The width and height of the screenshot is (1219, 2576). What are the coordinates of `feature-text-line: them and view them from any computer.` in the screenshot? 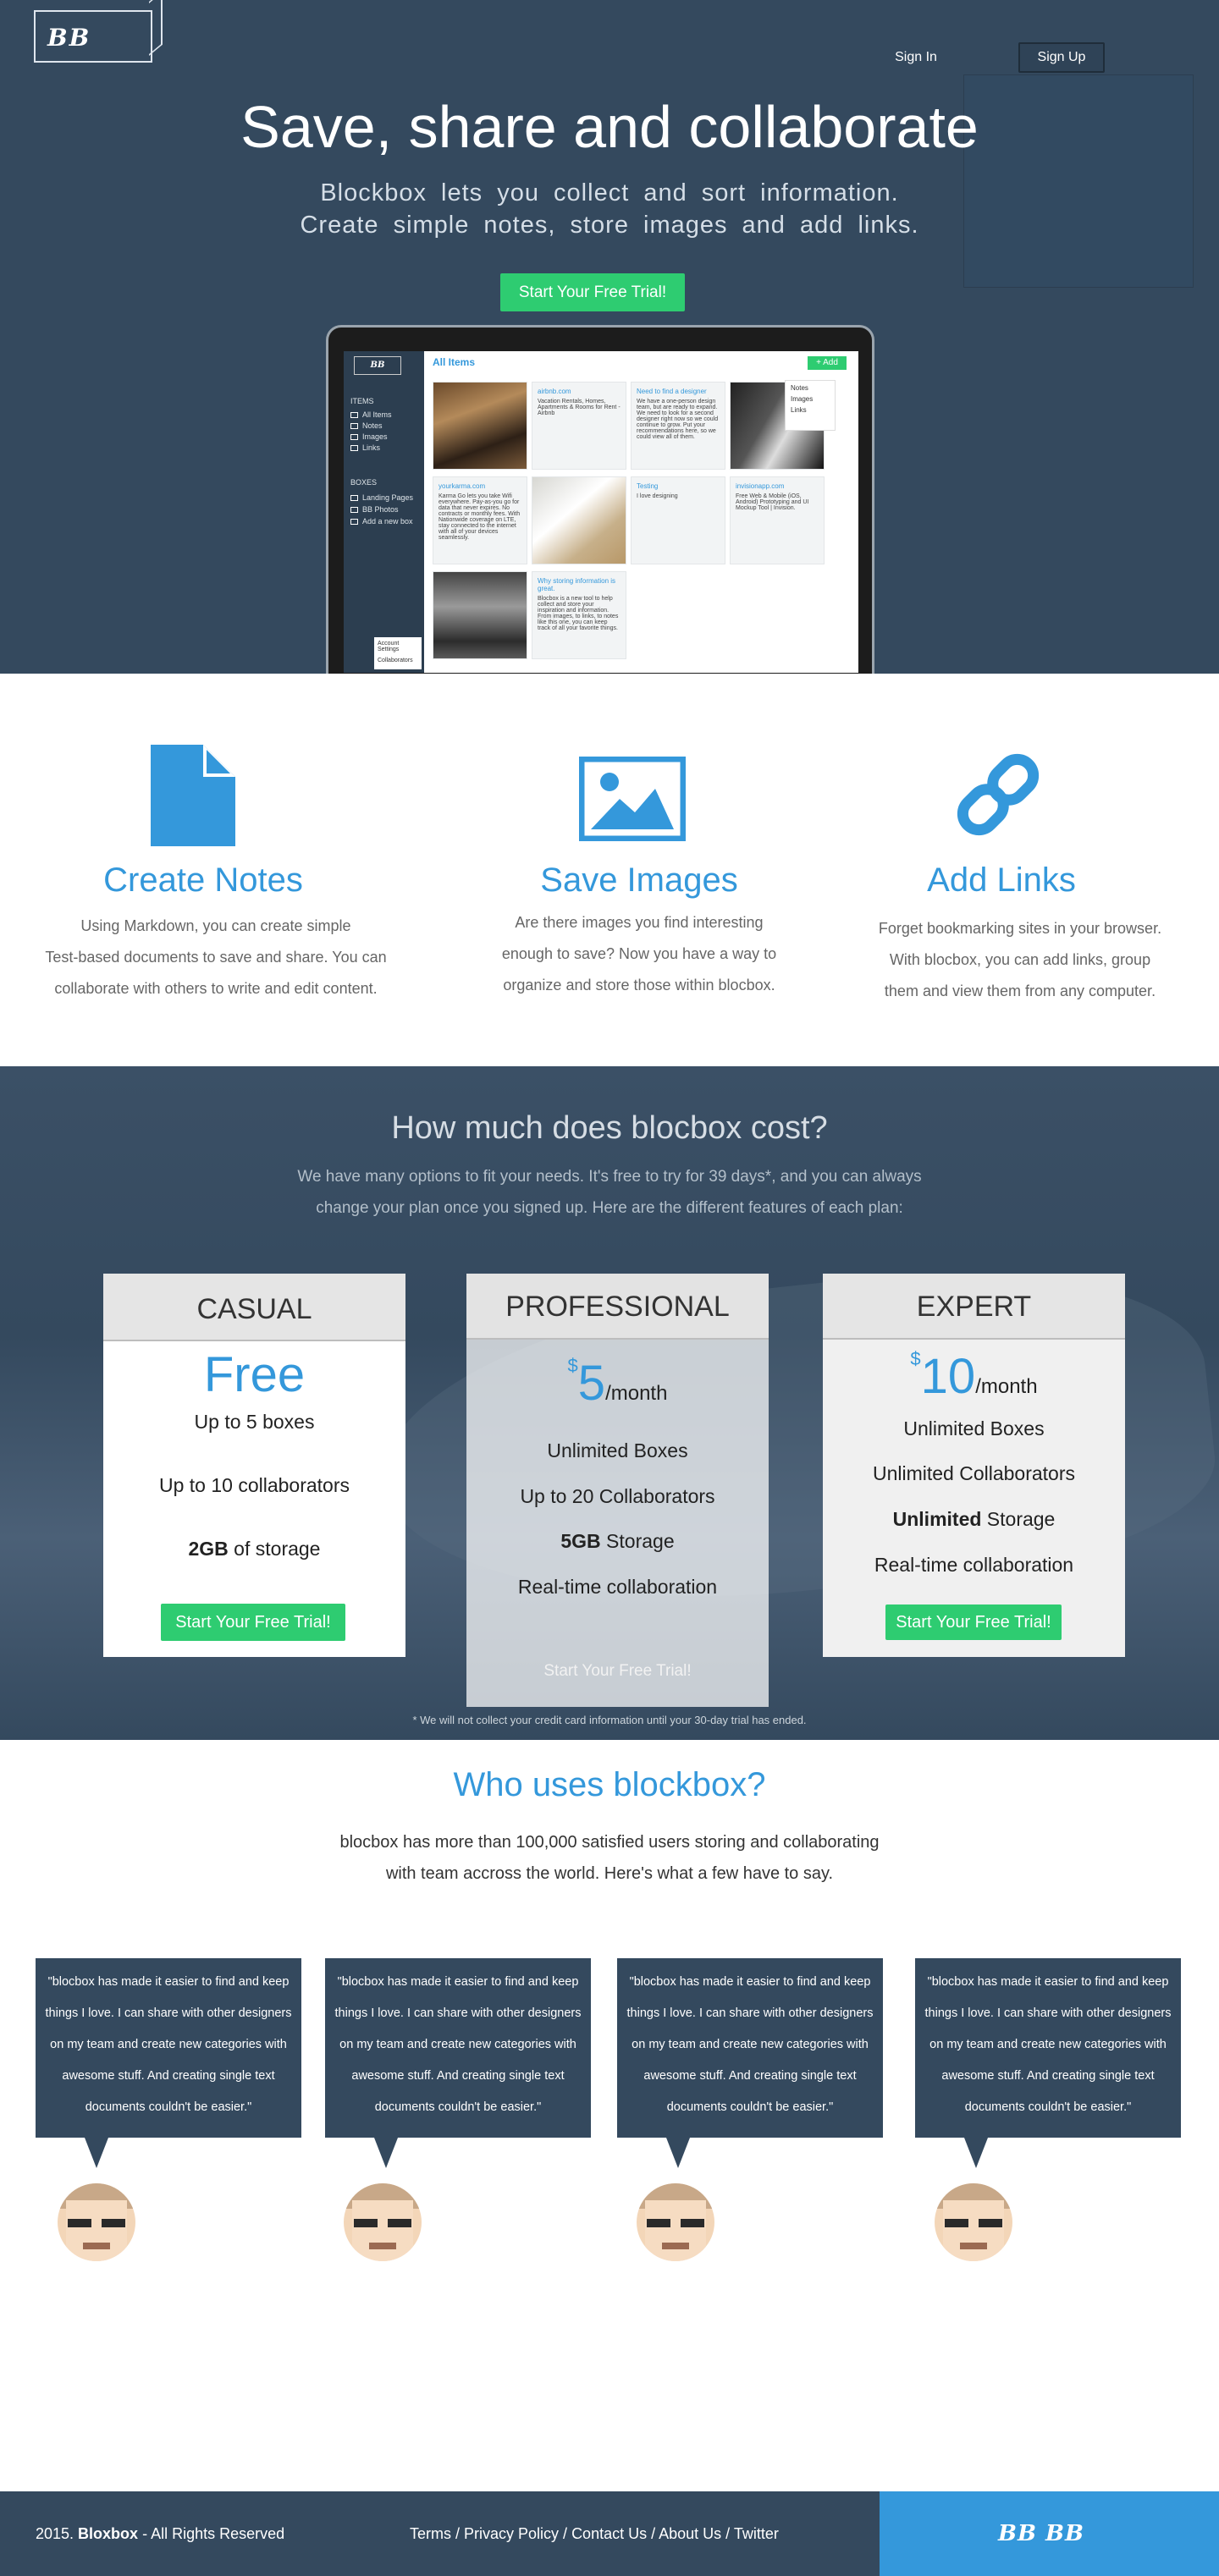 It's located at (1020, 991).